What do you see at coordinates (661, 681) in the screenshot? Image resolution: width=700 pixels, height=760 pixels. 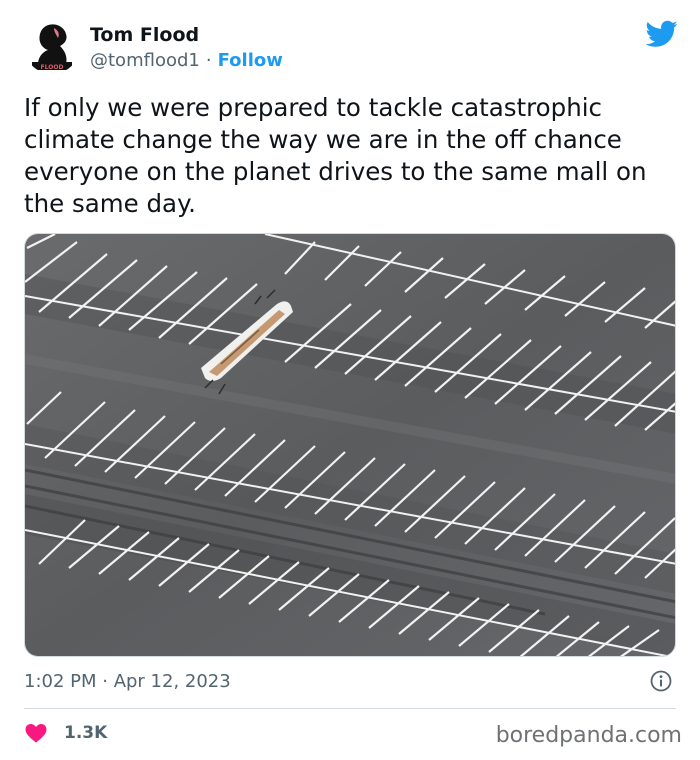 I see `info-icon` at bounding box center [661, 681].